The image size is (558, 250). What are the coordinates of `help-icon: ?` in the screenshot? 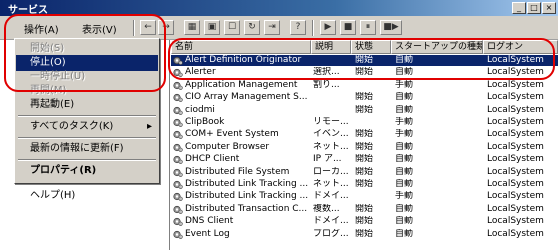 It's located at (298, 27).